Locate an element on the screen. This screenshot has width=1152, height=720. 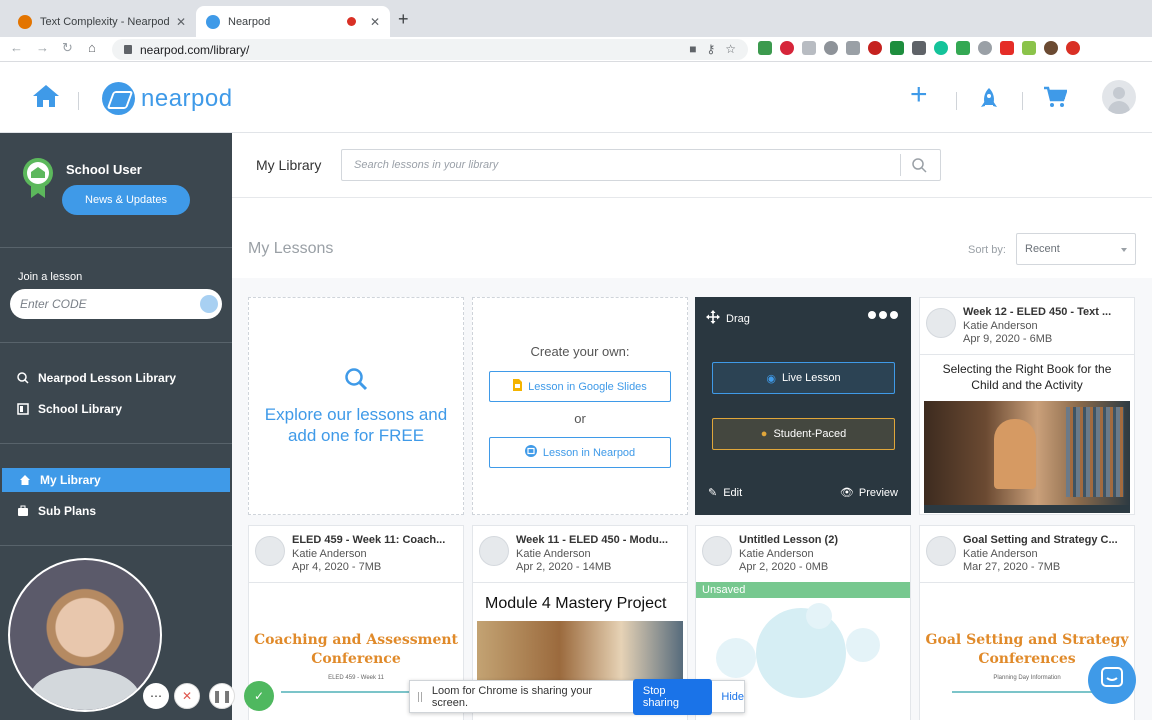
lesson-google-slides-button: Lesson in Google Slides is located at coordinates (580, 386).